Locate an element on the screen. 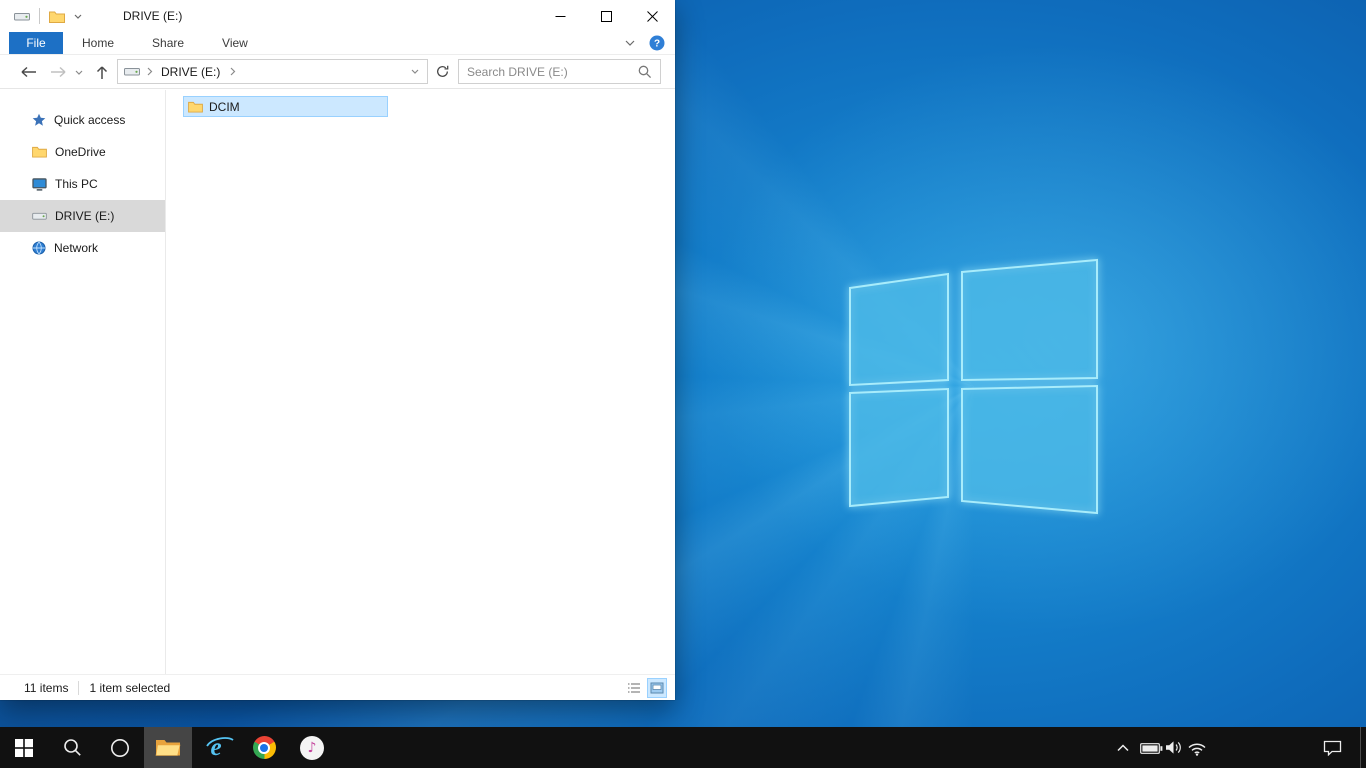 This screenshot has width=1366, height=768. maximize-icon is located at coordinates (606, 16).